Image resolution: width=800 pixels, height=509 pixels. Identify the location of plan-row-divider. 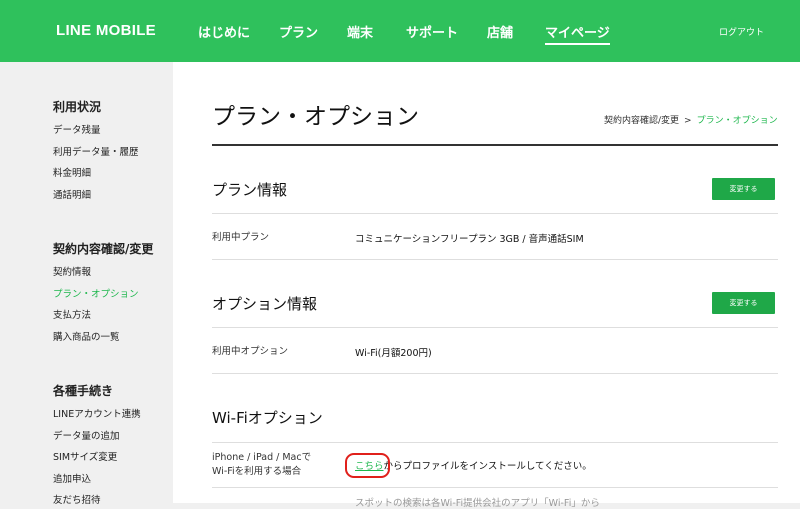
(495, 259).